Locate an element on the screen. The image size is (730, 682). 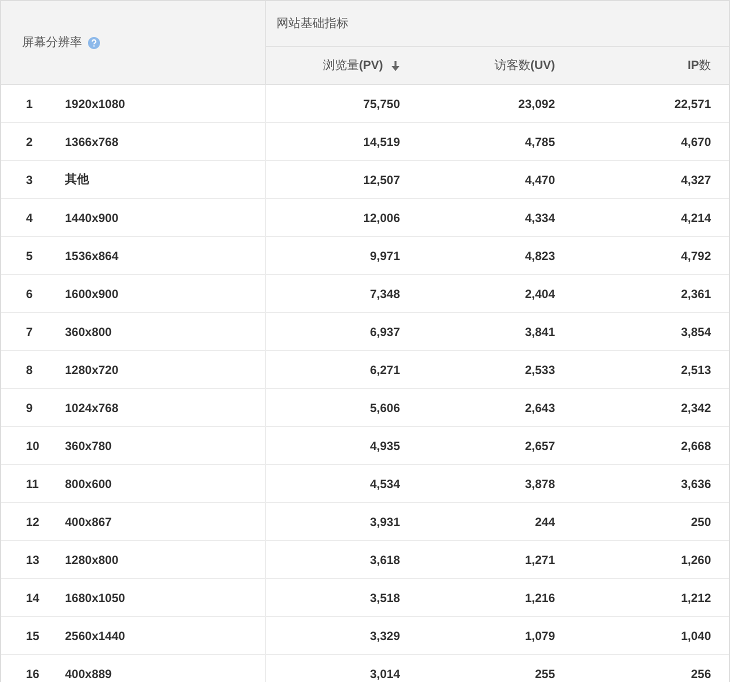
rank-number: 3 is located at coordinates (29, 179).